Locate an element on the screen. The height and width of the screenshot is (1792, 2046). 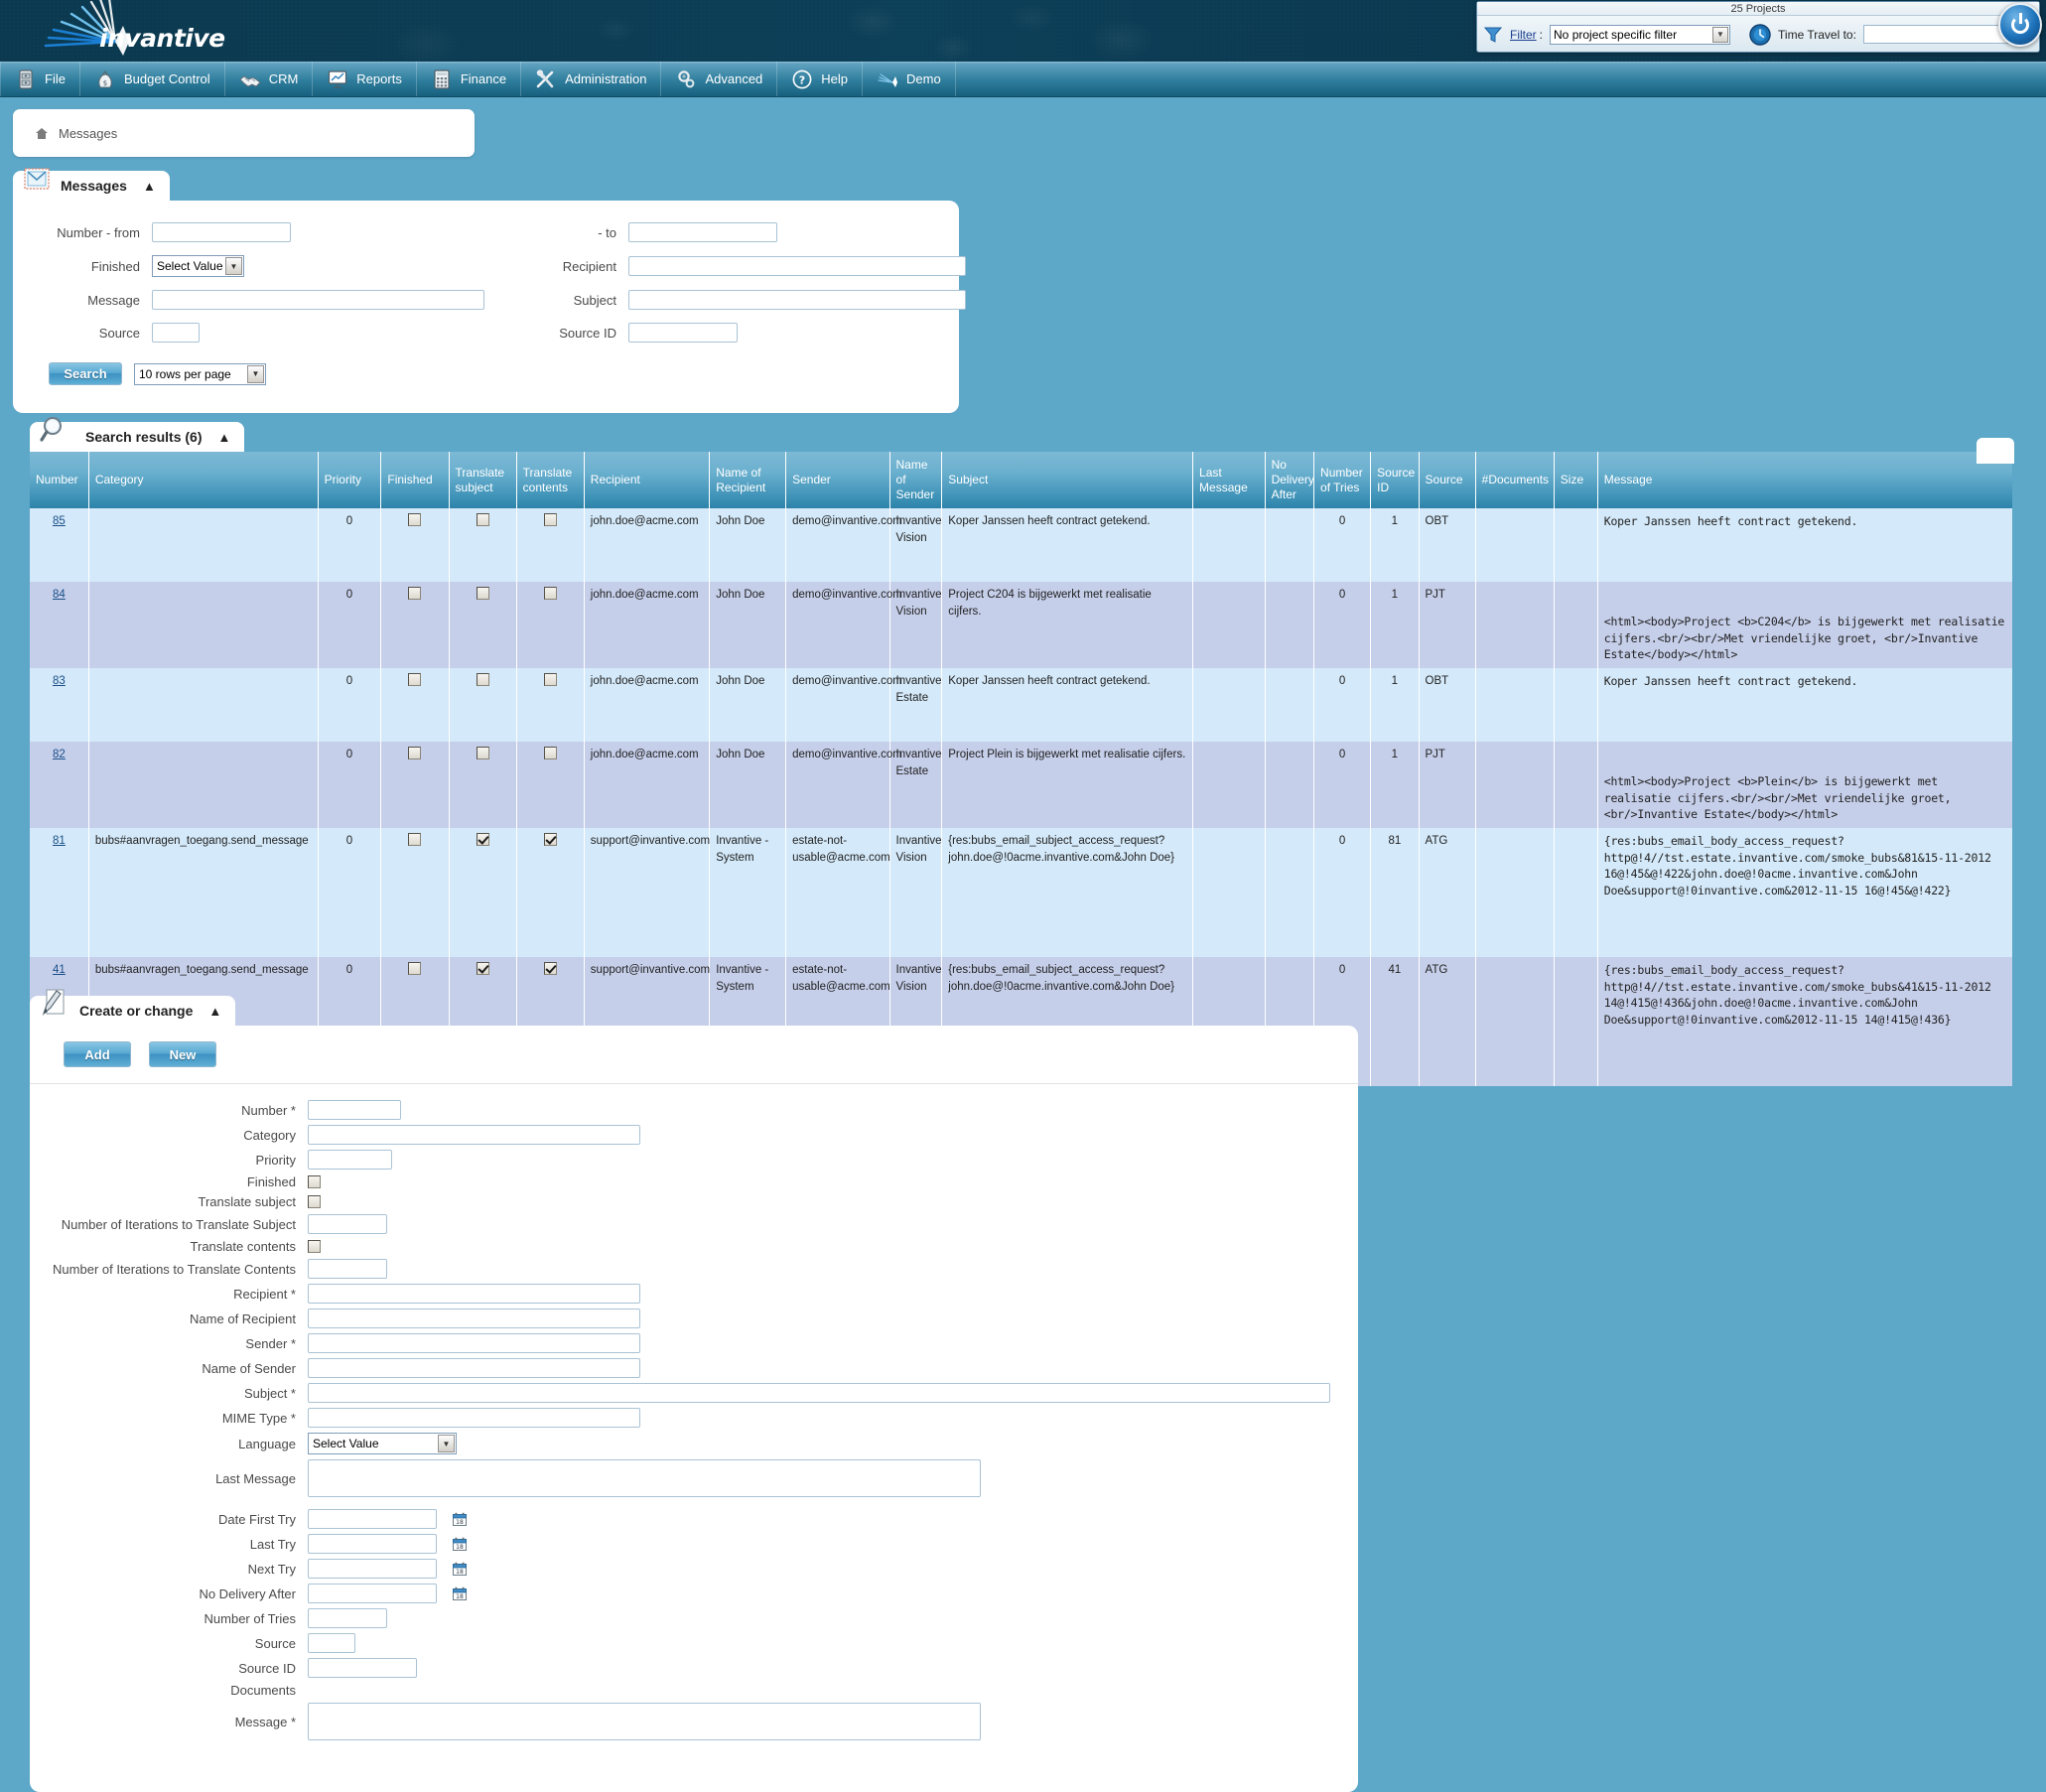
col-last-message: Last Message is located at coordinates (1229, 480).